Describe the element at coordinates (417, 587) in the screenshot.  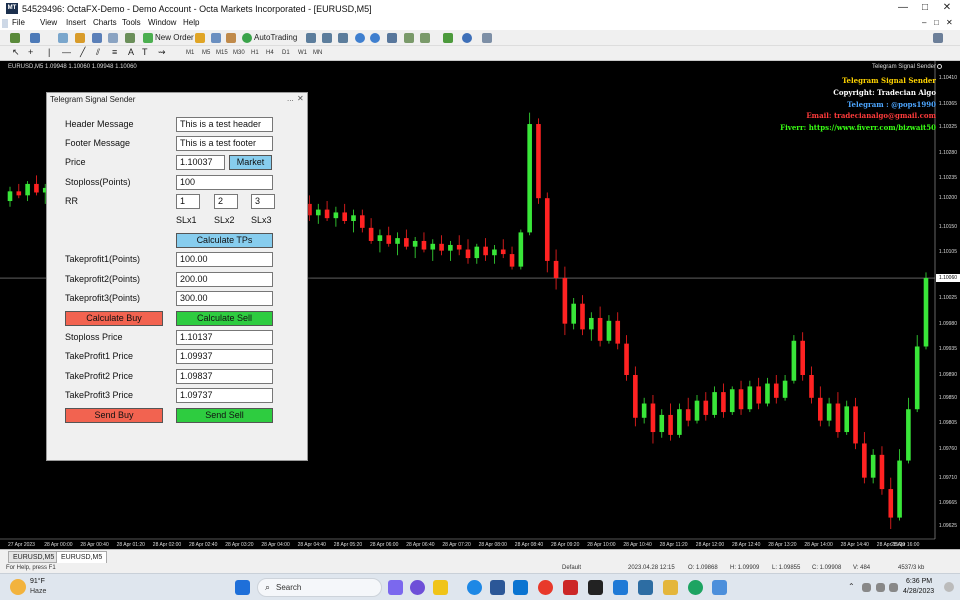
I see `teams-icon` at that location.